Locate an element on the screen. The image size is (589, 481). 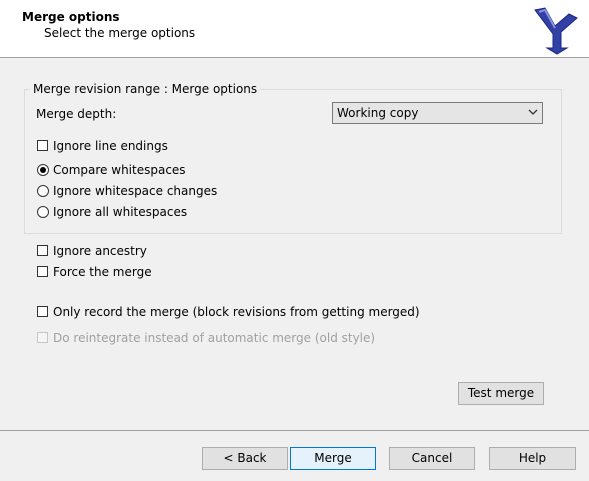
cancel-button: Cancel is located at coordinates (432, 458).